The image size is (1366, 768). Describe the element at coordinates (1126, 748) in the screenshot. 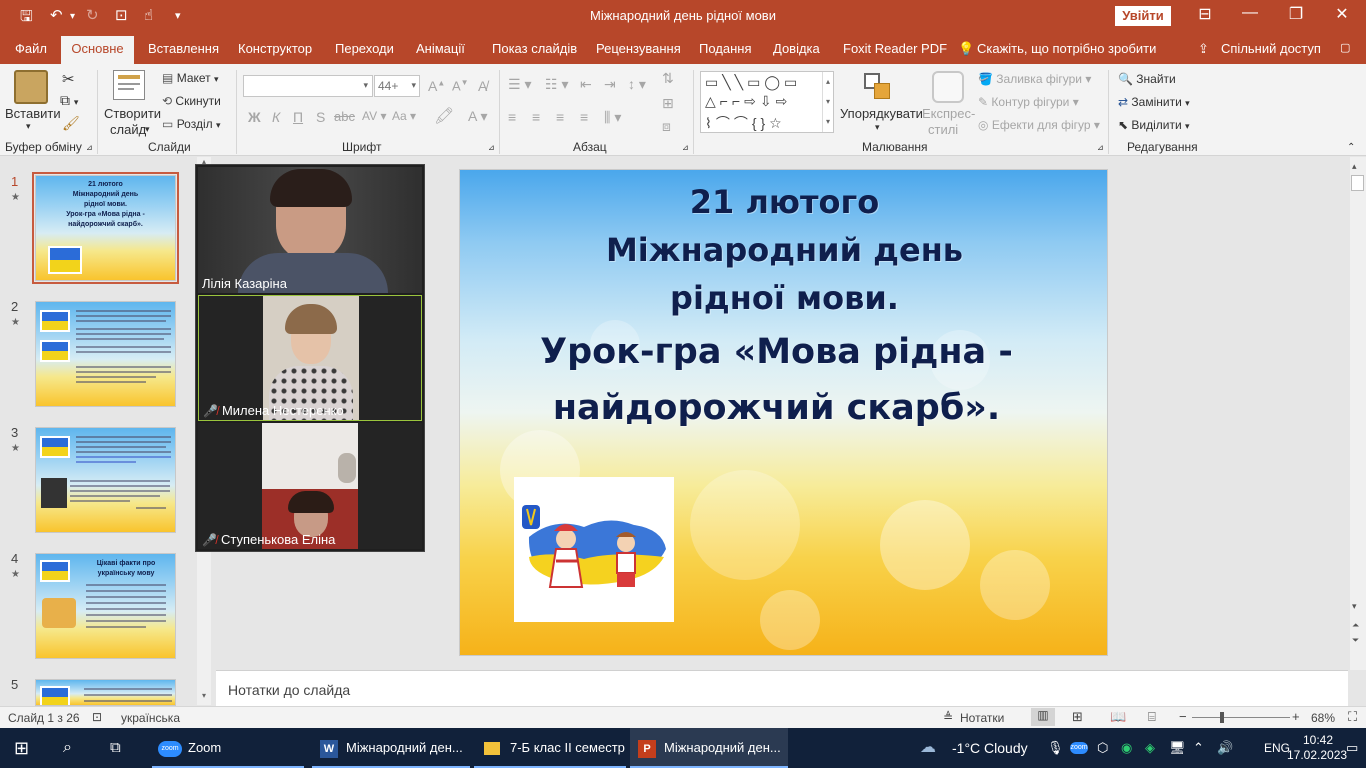

I see `tray-app2-icon: ◉` at that location.